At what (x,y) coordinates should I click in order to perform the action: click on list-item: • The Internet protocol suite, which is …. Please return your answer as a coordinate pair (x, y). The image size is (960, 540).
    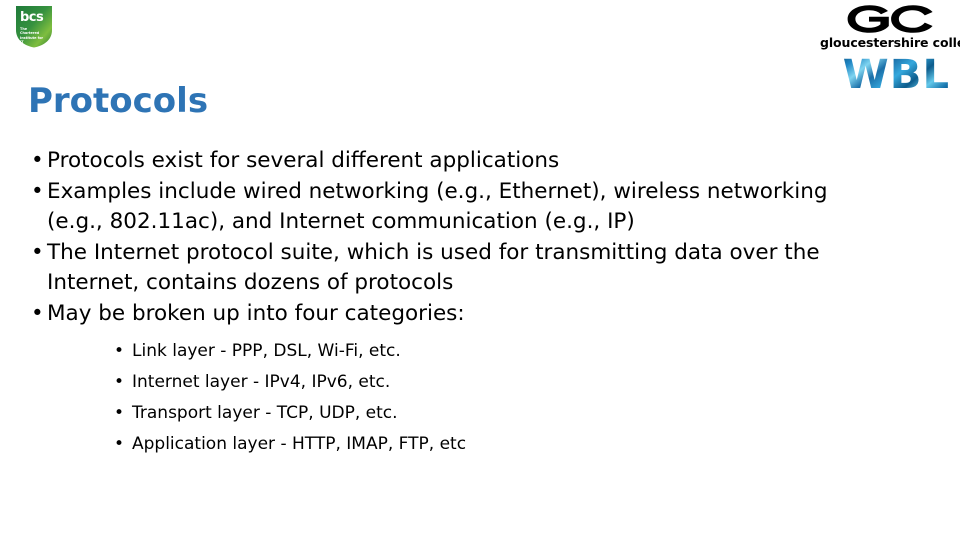
    Looking at the image, I should click on (470, 268).